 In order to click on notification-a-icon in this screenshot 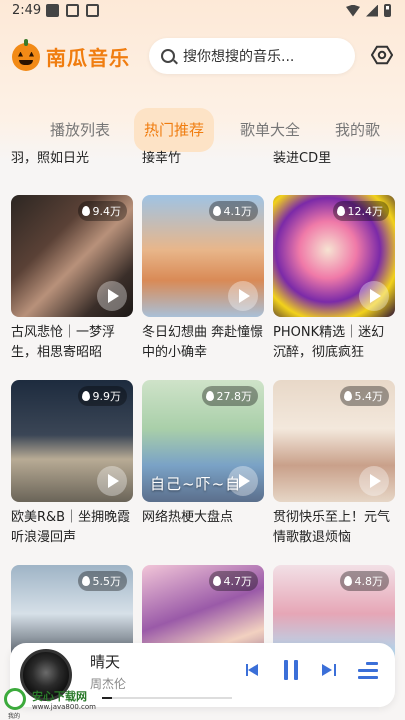, I will do `click(72, 10)`.